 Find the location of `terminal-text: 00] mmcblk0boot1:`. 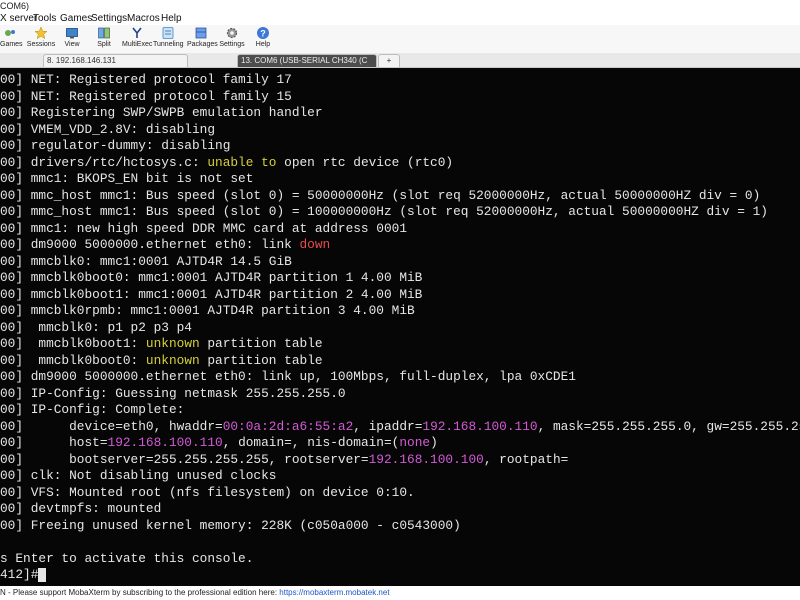

terminal-text: 00] mmcblk0boot1: is located at coordinates (73, 343).